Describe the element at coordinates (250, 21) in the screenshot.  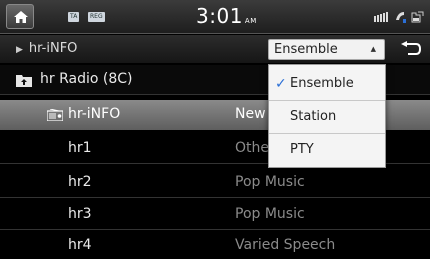
I see `clock-ampm: AM` at that location.